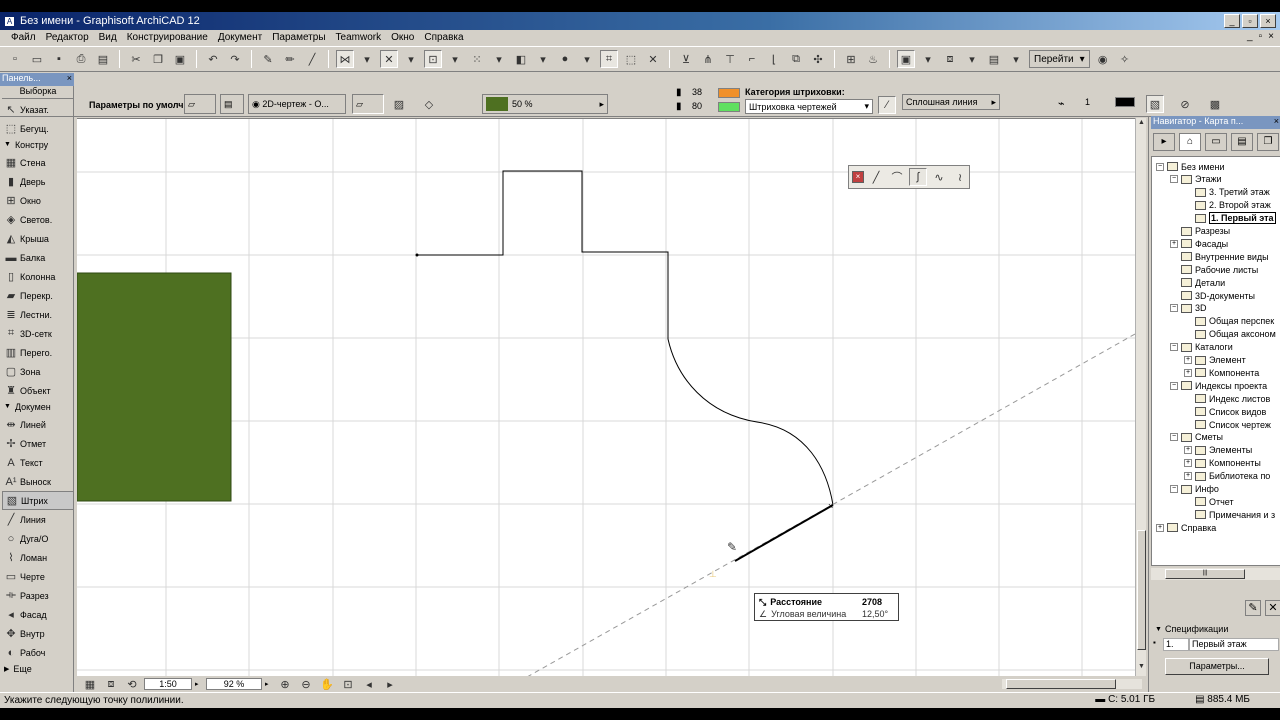 This screenshot has width=1280, height=720. I want to click on menu-window: Окно, so click(402, 37).